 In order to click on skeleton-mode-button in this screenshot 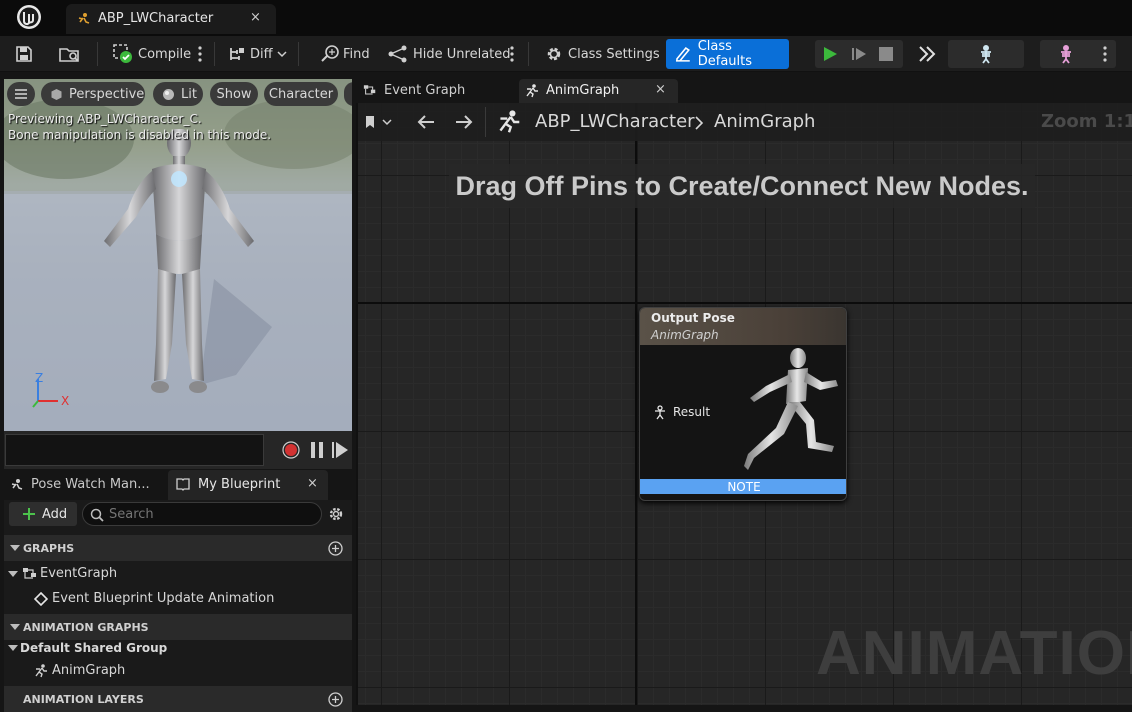, I will do `click(986, 54)`.